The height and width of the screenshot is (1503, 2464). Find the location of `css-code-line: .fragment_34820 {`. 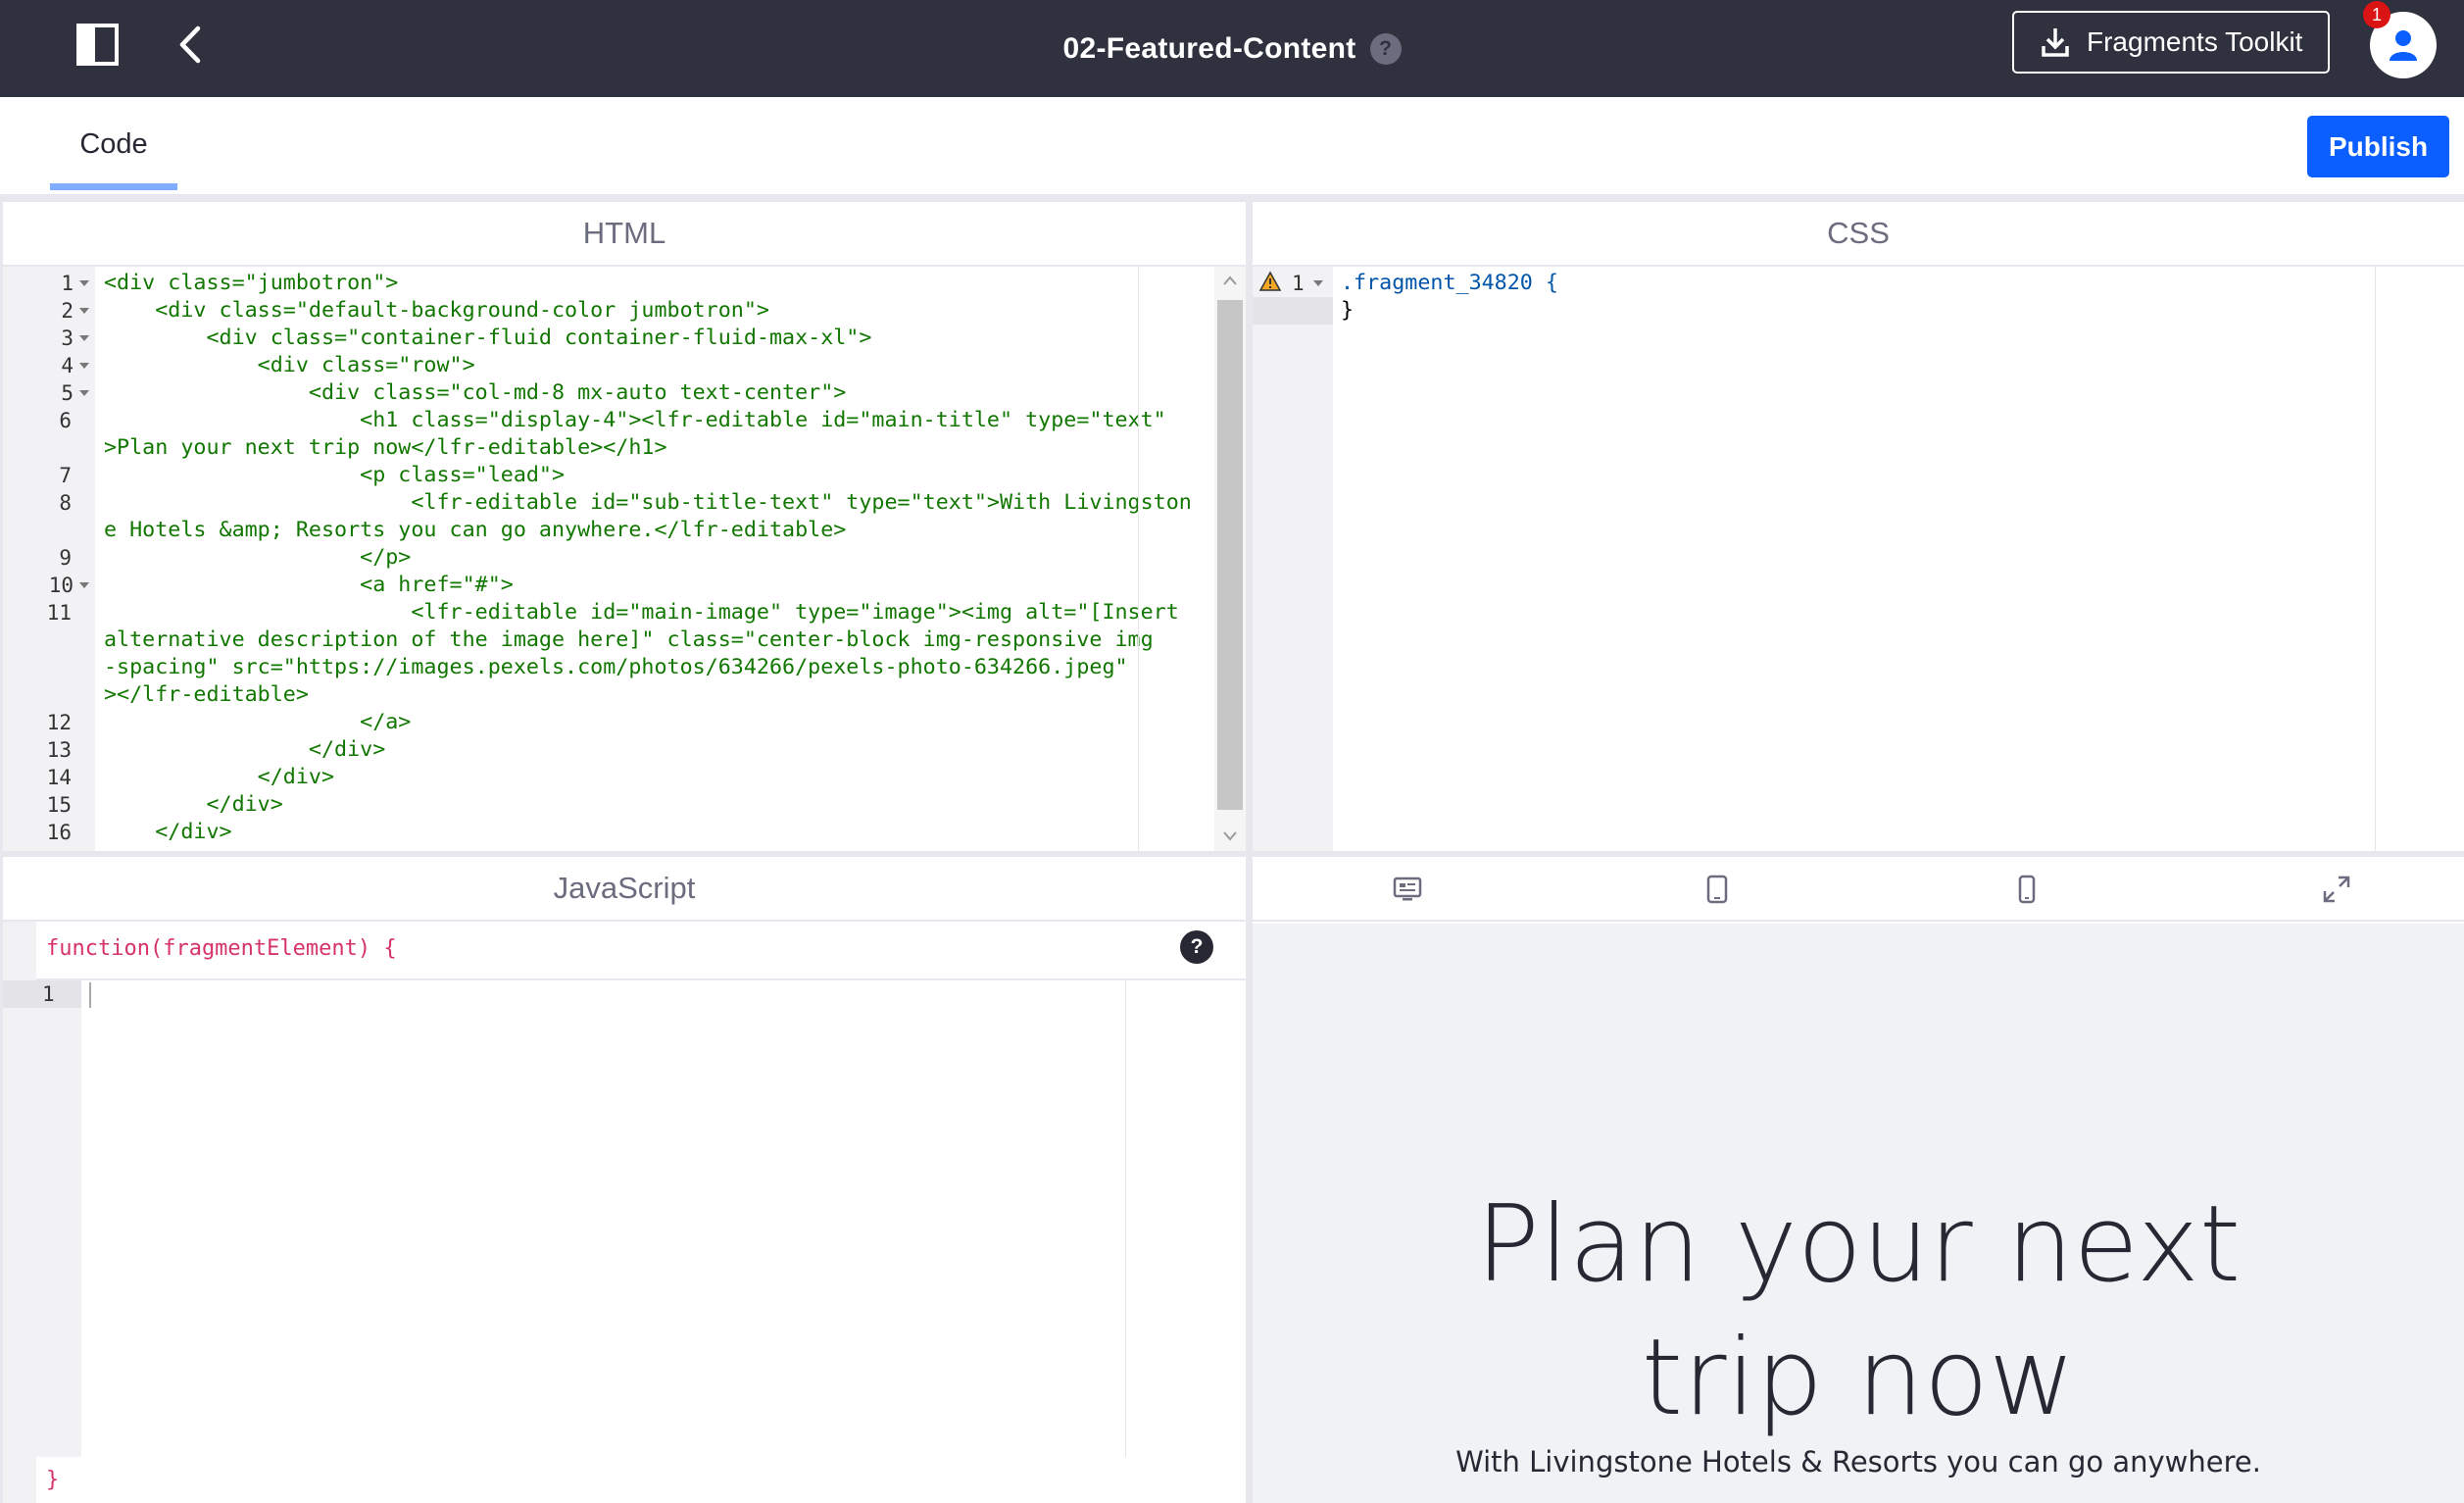

css-code-line: .fragment_34820 { is located at coordinates (1449, 283).